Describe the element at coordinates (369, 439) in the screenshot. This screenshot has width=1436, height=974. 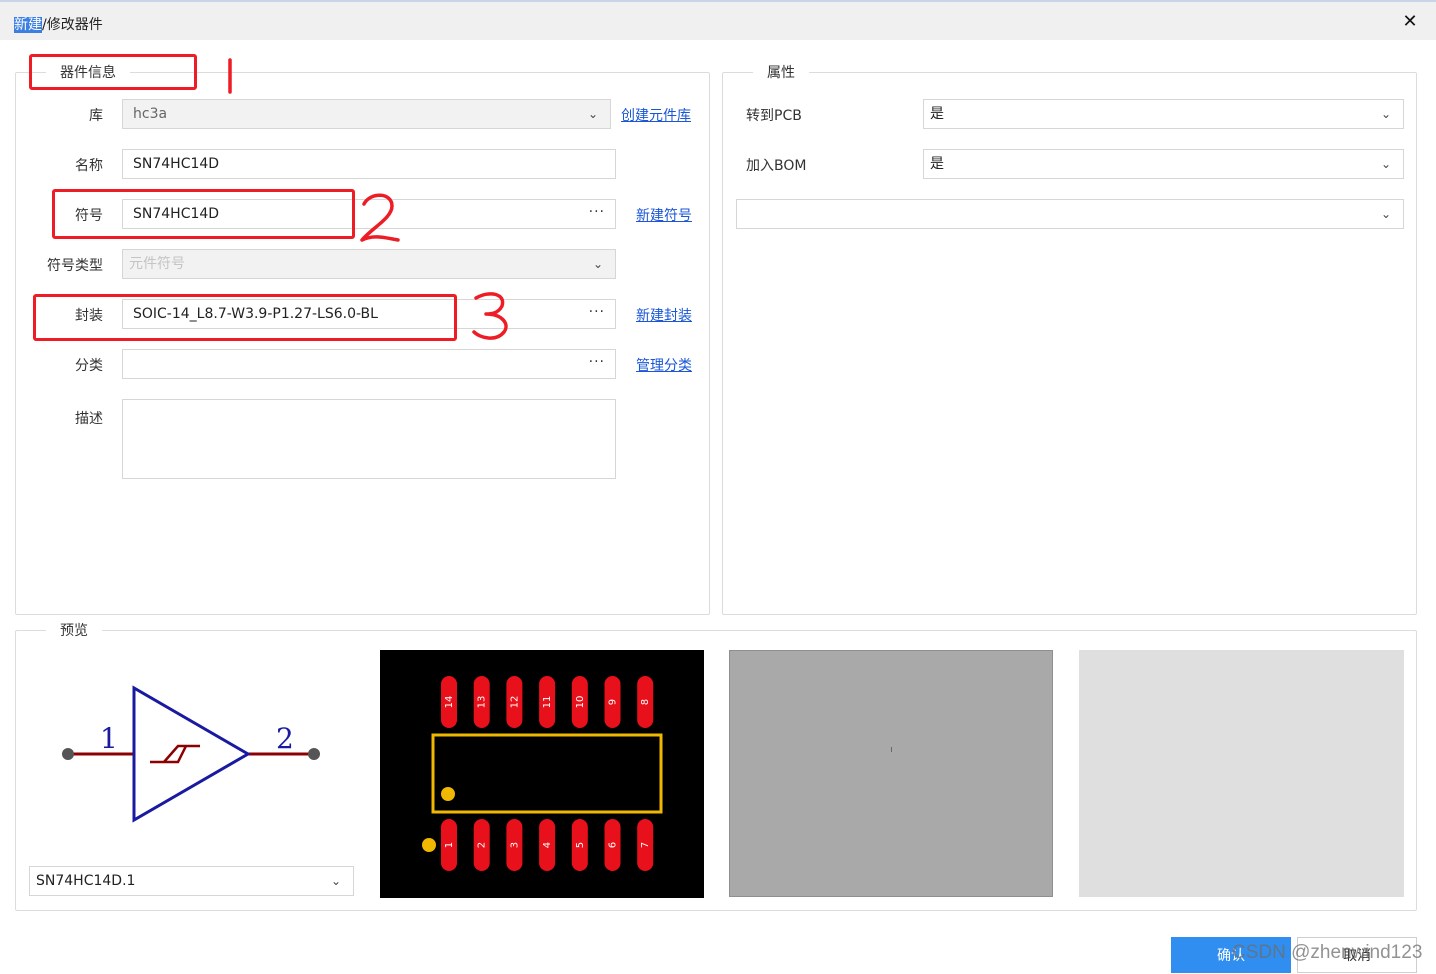
I see `description-textarea` at that location.